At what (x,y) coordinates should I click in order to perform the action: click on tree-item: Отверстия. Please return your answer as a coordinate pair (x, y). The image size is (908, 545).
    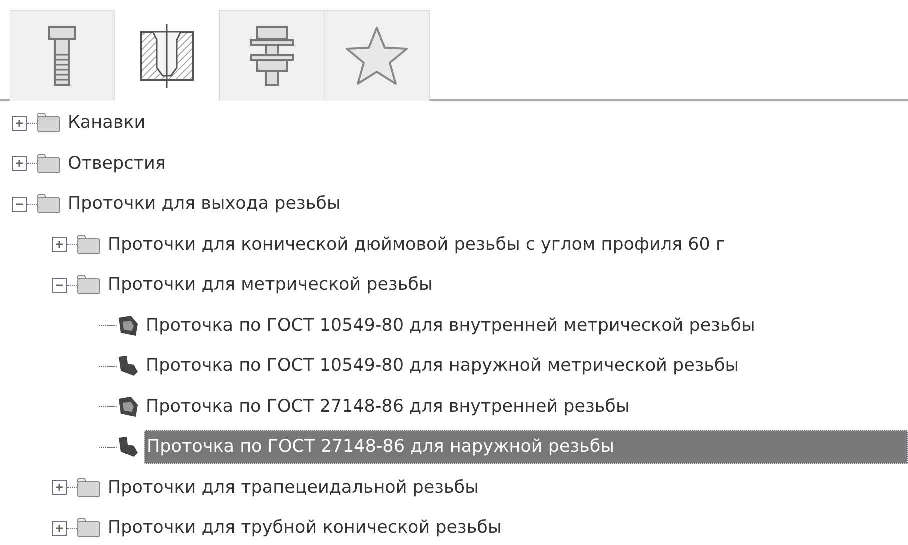
    Looking at the image, I should click on (117, 164).